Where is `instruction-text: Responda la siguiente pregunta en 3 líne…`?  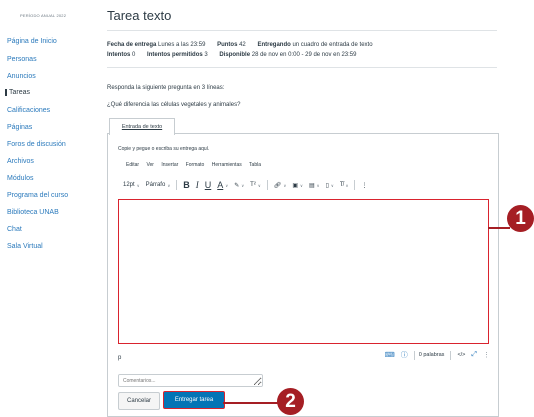 instruction-text: Responda la siguiente pregunta en 3 líne… is located at coordinates (166, 88).